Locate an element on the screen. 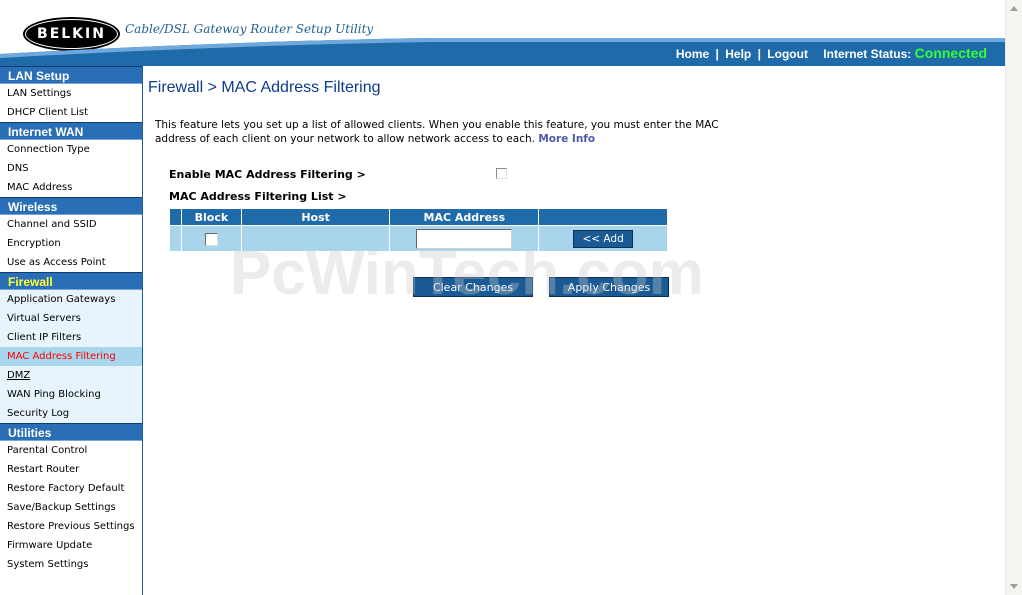 The height and width of the screenshot is (595, 1022). sidebar-section-firewall: Firewall is located at coordinates (71, 281).